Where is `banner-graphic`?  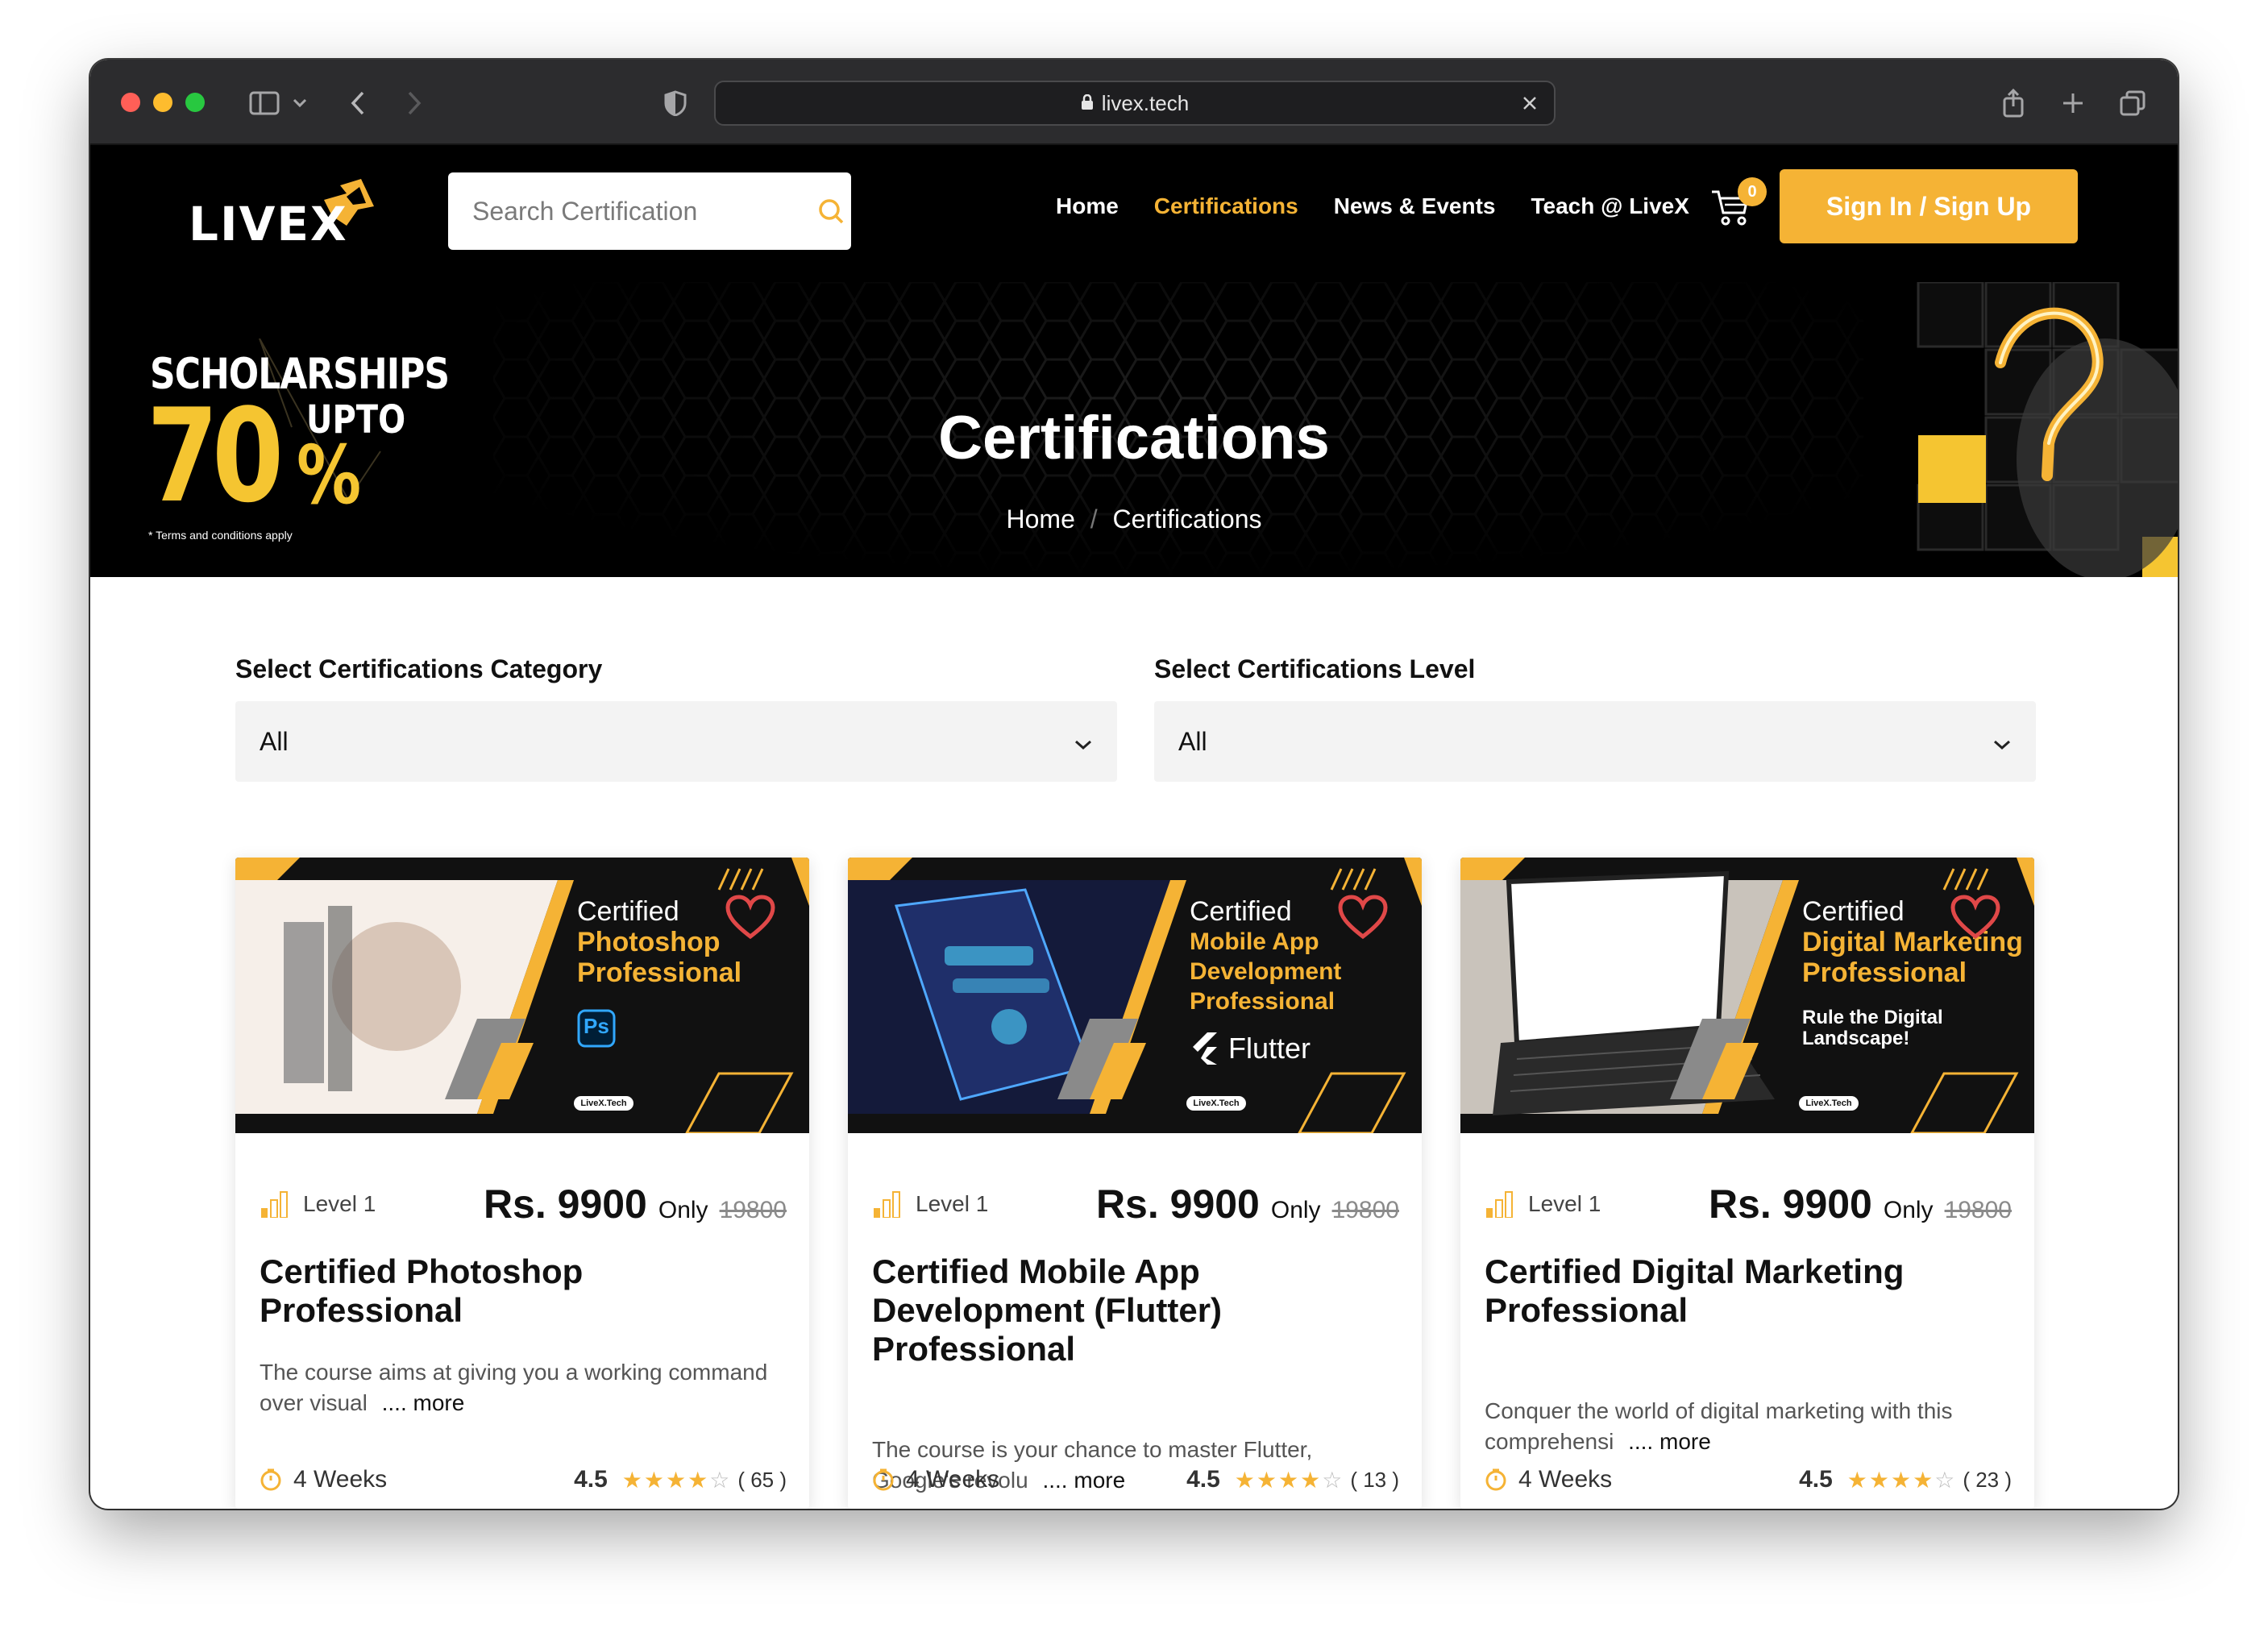
banner-graphic is located at coordinates (522, 996).